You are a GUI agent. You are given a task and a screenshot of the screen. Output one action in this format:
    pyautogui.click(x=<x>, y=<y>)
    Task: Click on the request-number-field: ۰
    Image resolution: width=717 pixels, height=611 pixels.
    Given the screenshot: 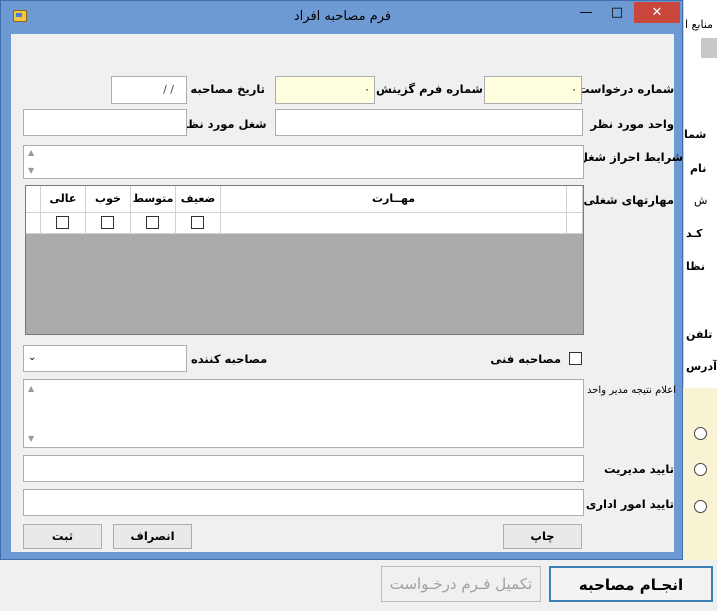 What is the action you would take?
    pyautogui.click(x=533, y=90)
    